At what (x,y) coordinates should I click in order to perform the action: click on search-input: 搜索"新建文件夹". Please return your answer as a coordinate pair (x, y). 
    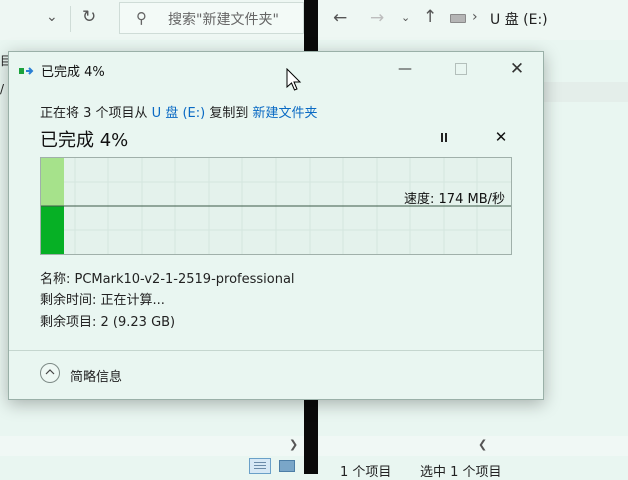
    Looking at the image, I should click on (223, 19).